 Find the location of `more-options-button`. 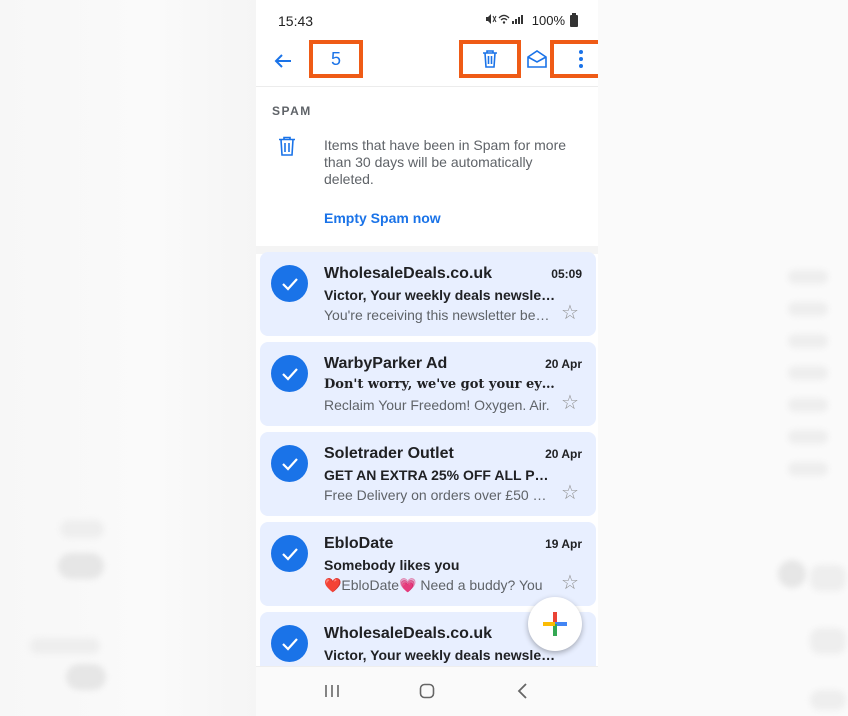

more-options-button is located at coordinates (574, 59).